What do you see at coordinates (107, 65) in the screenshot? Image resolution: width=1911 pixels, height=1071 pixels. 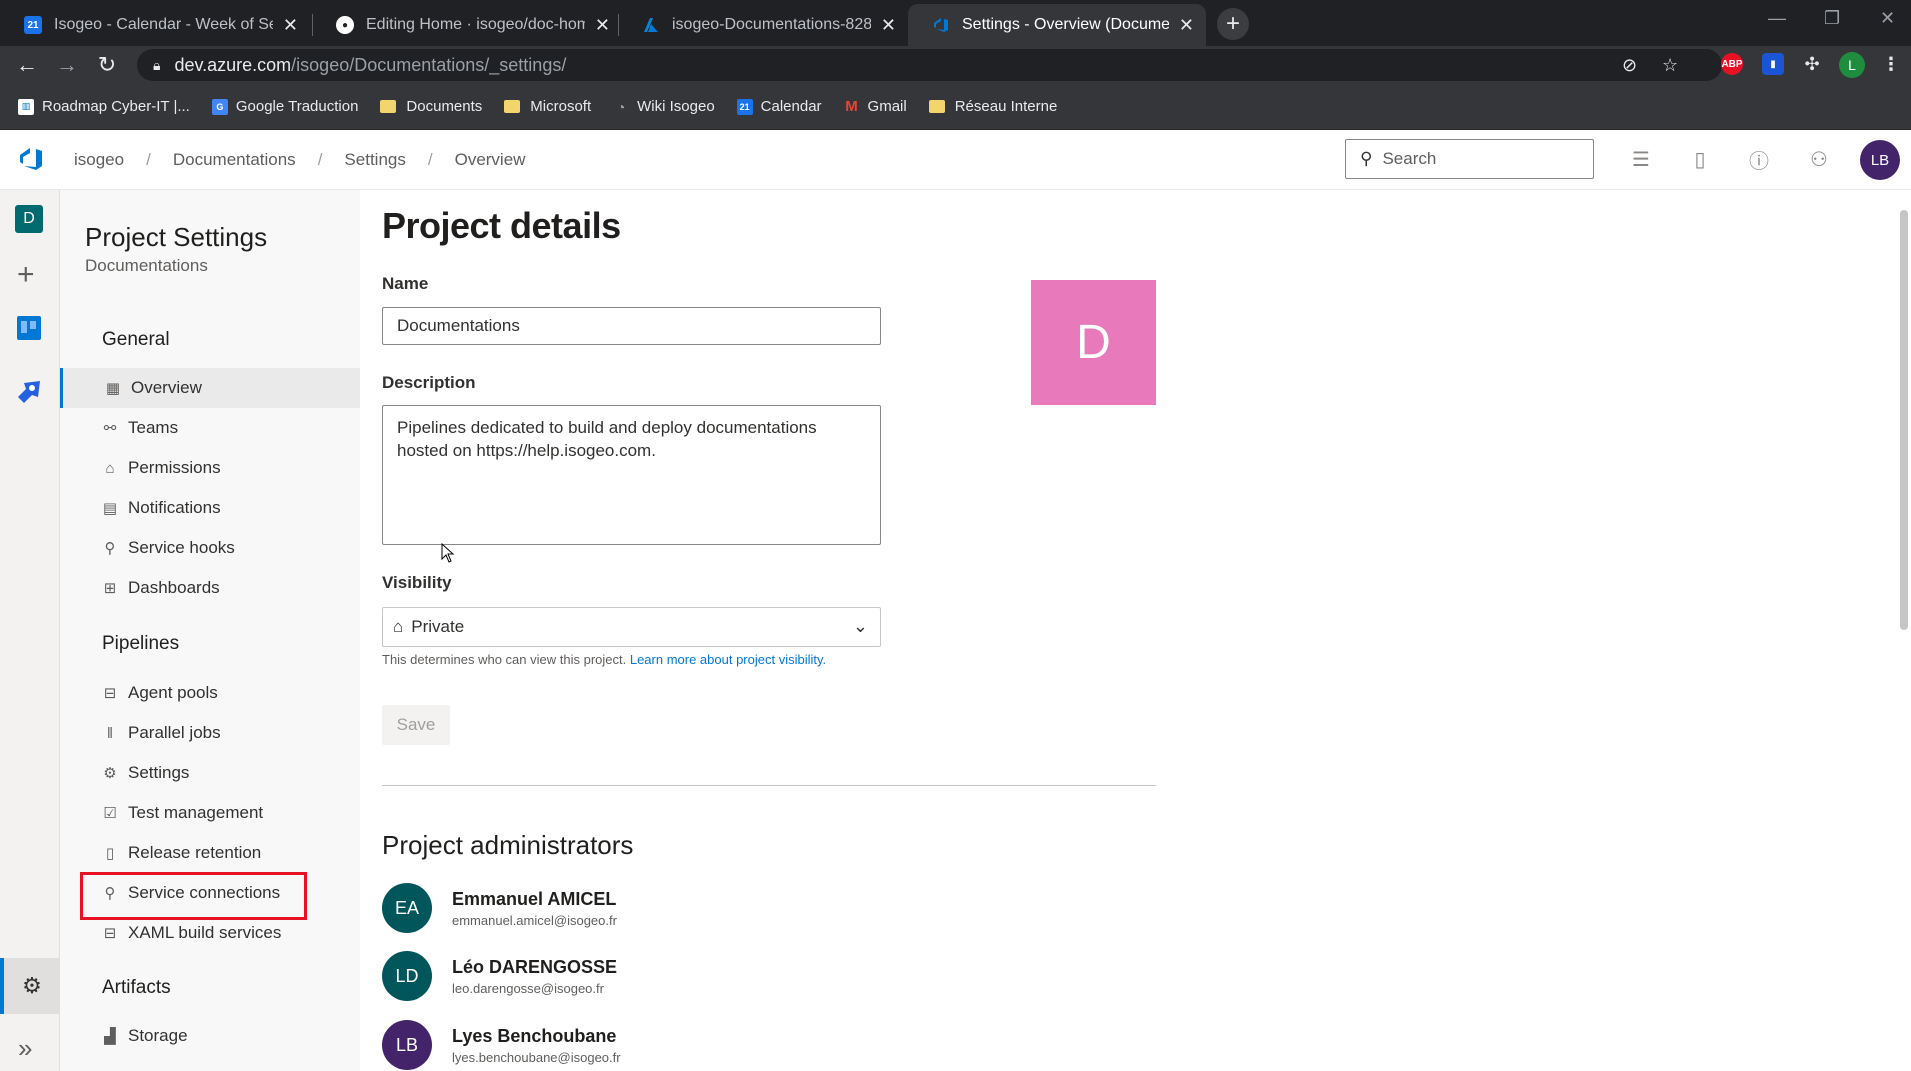 I see `reload-icon: ↻` at bounding box center [107, 65].